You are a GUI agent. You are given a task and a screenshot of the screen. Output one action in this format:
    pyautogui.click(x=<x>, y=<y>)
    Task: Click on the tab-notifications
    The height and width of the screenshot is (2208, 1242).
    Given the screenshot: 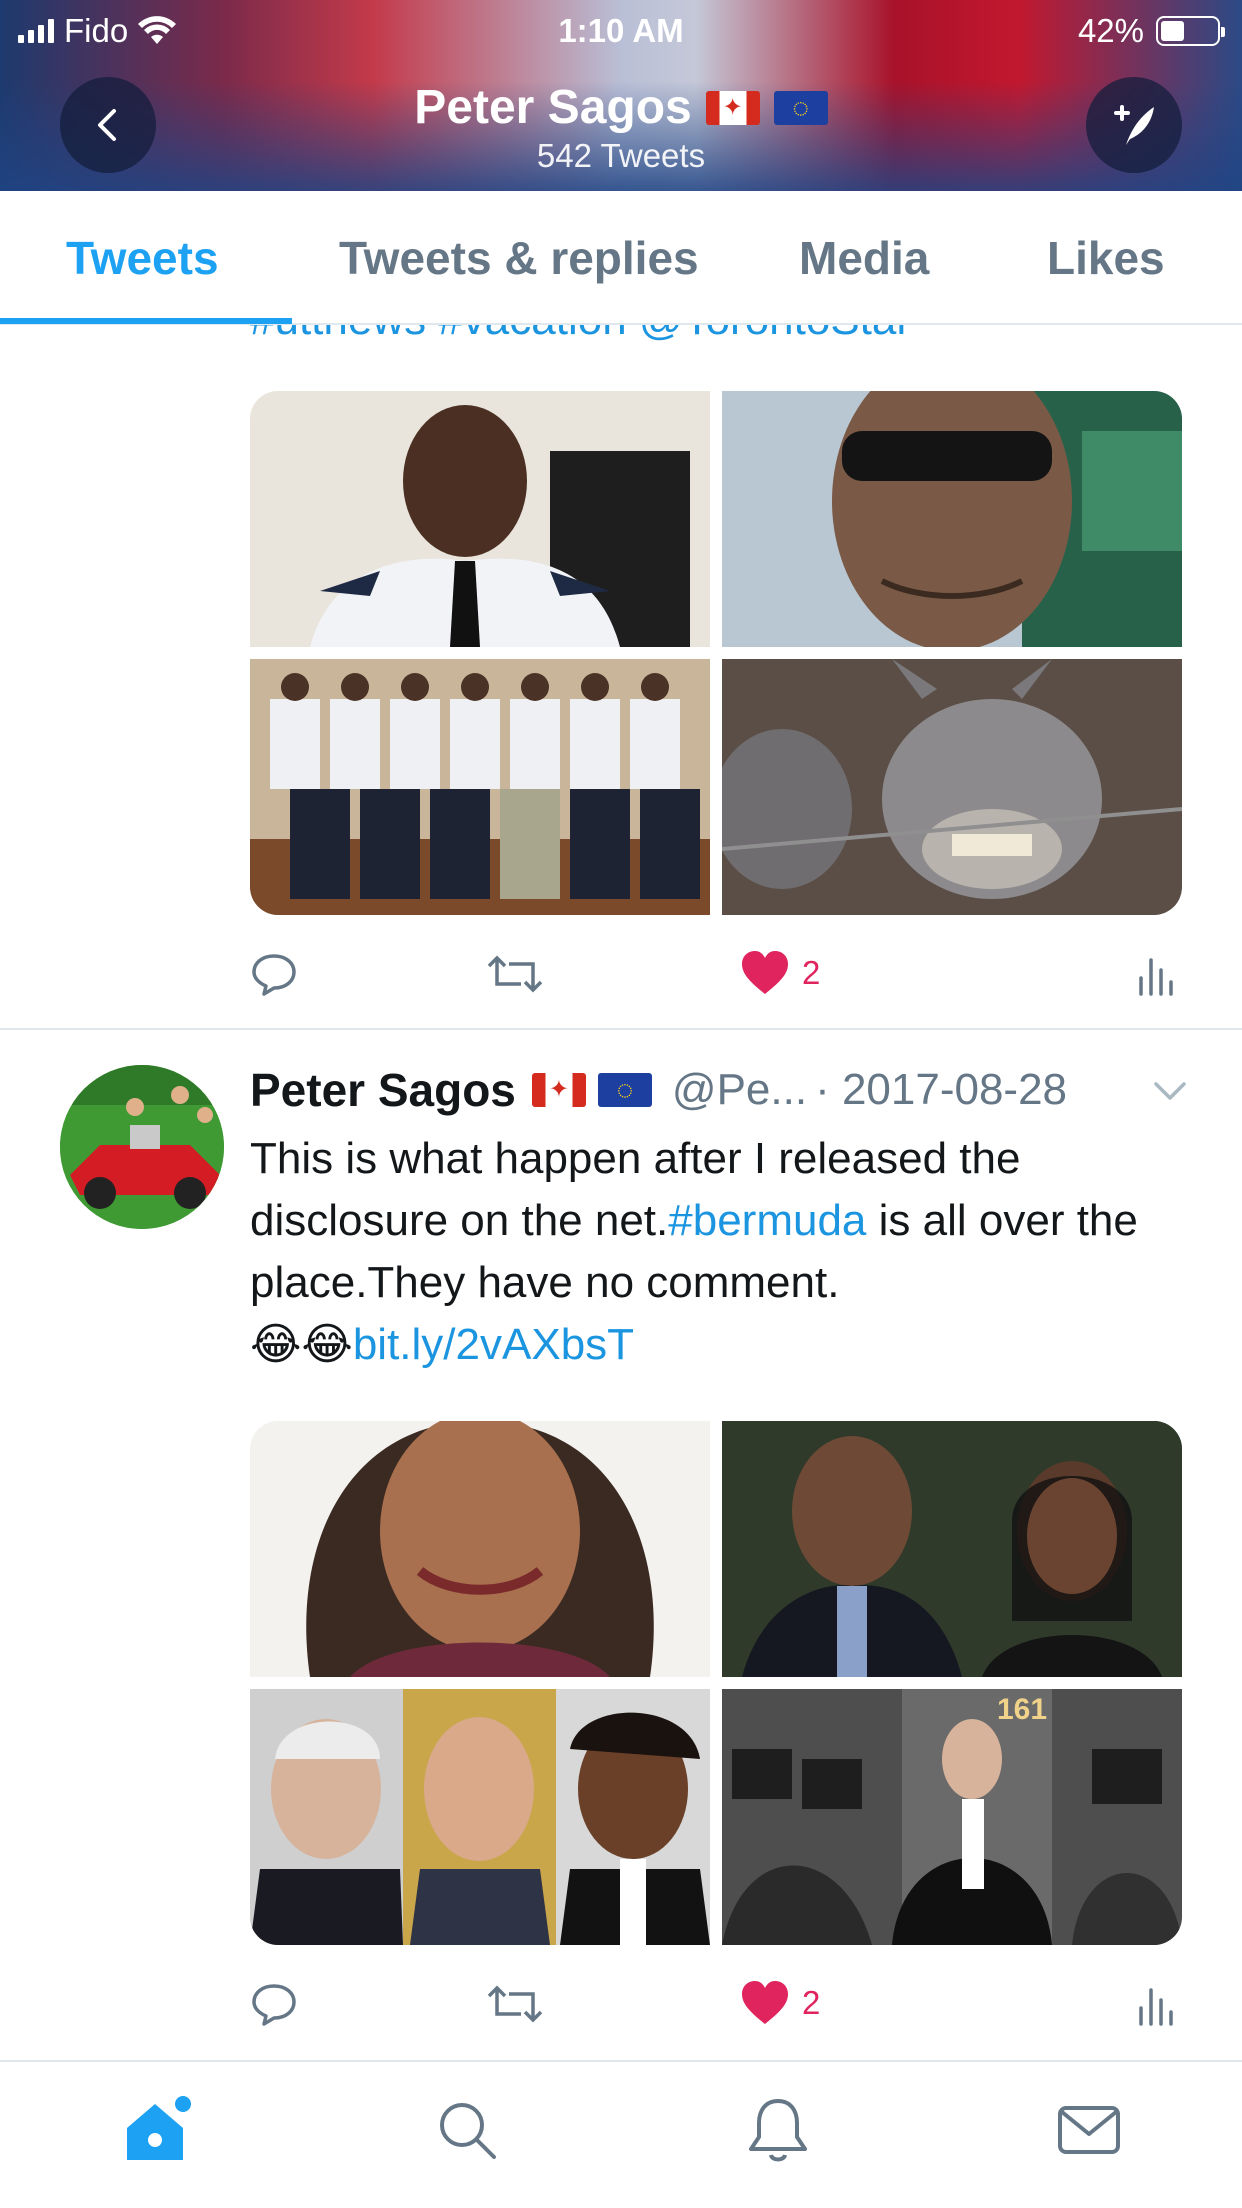 What is the action you would take?
    pyautogui.click(x=778, y=2130)
    